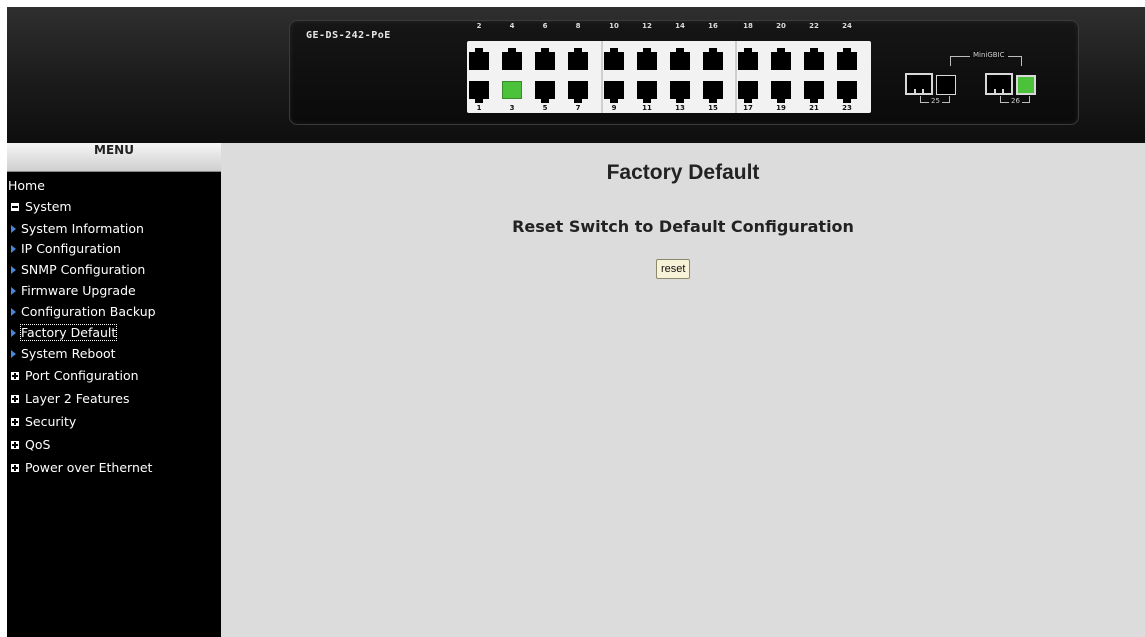  What do you see at coordinates (680, 26) in the screenshot?
I see `port-number-14: 14` at bounding box center [680, 26].